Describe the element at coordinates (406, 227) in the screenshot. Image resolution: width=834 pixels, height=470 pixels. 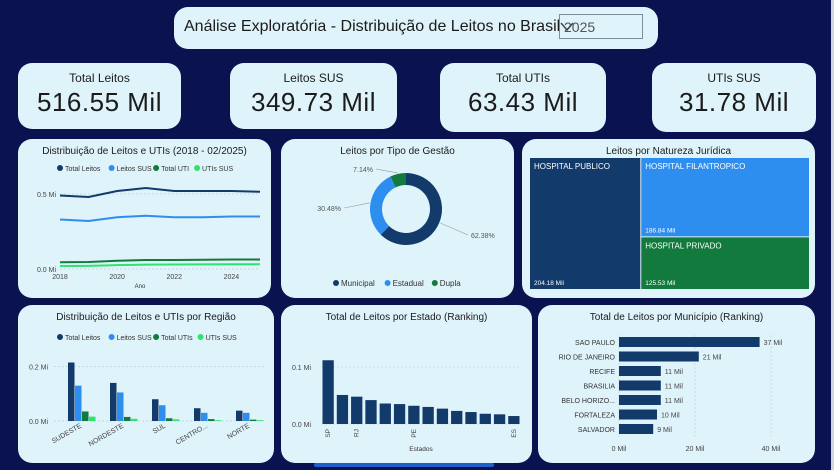
I see `donut-chart: 62.38% 30.48% 7.14% Municipal Estadual Dupla` at that location.